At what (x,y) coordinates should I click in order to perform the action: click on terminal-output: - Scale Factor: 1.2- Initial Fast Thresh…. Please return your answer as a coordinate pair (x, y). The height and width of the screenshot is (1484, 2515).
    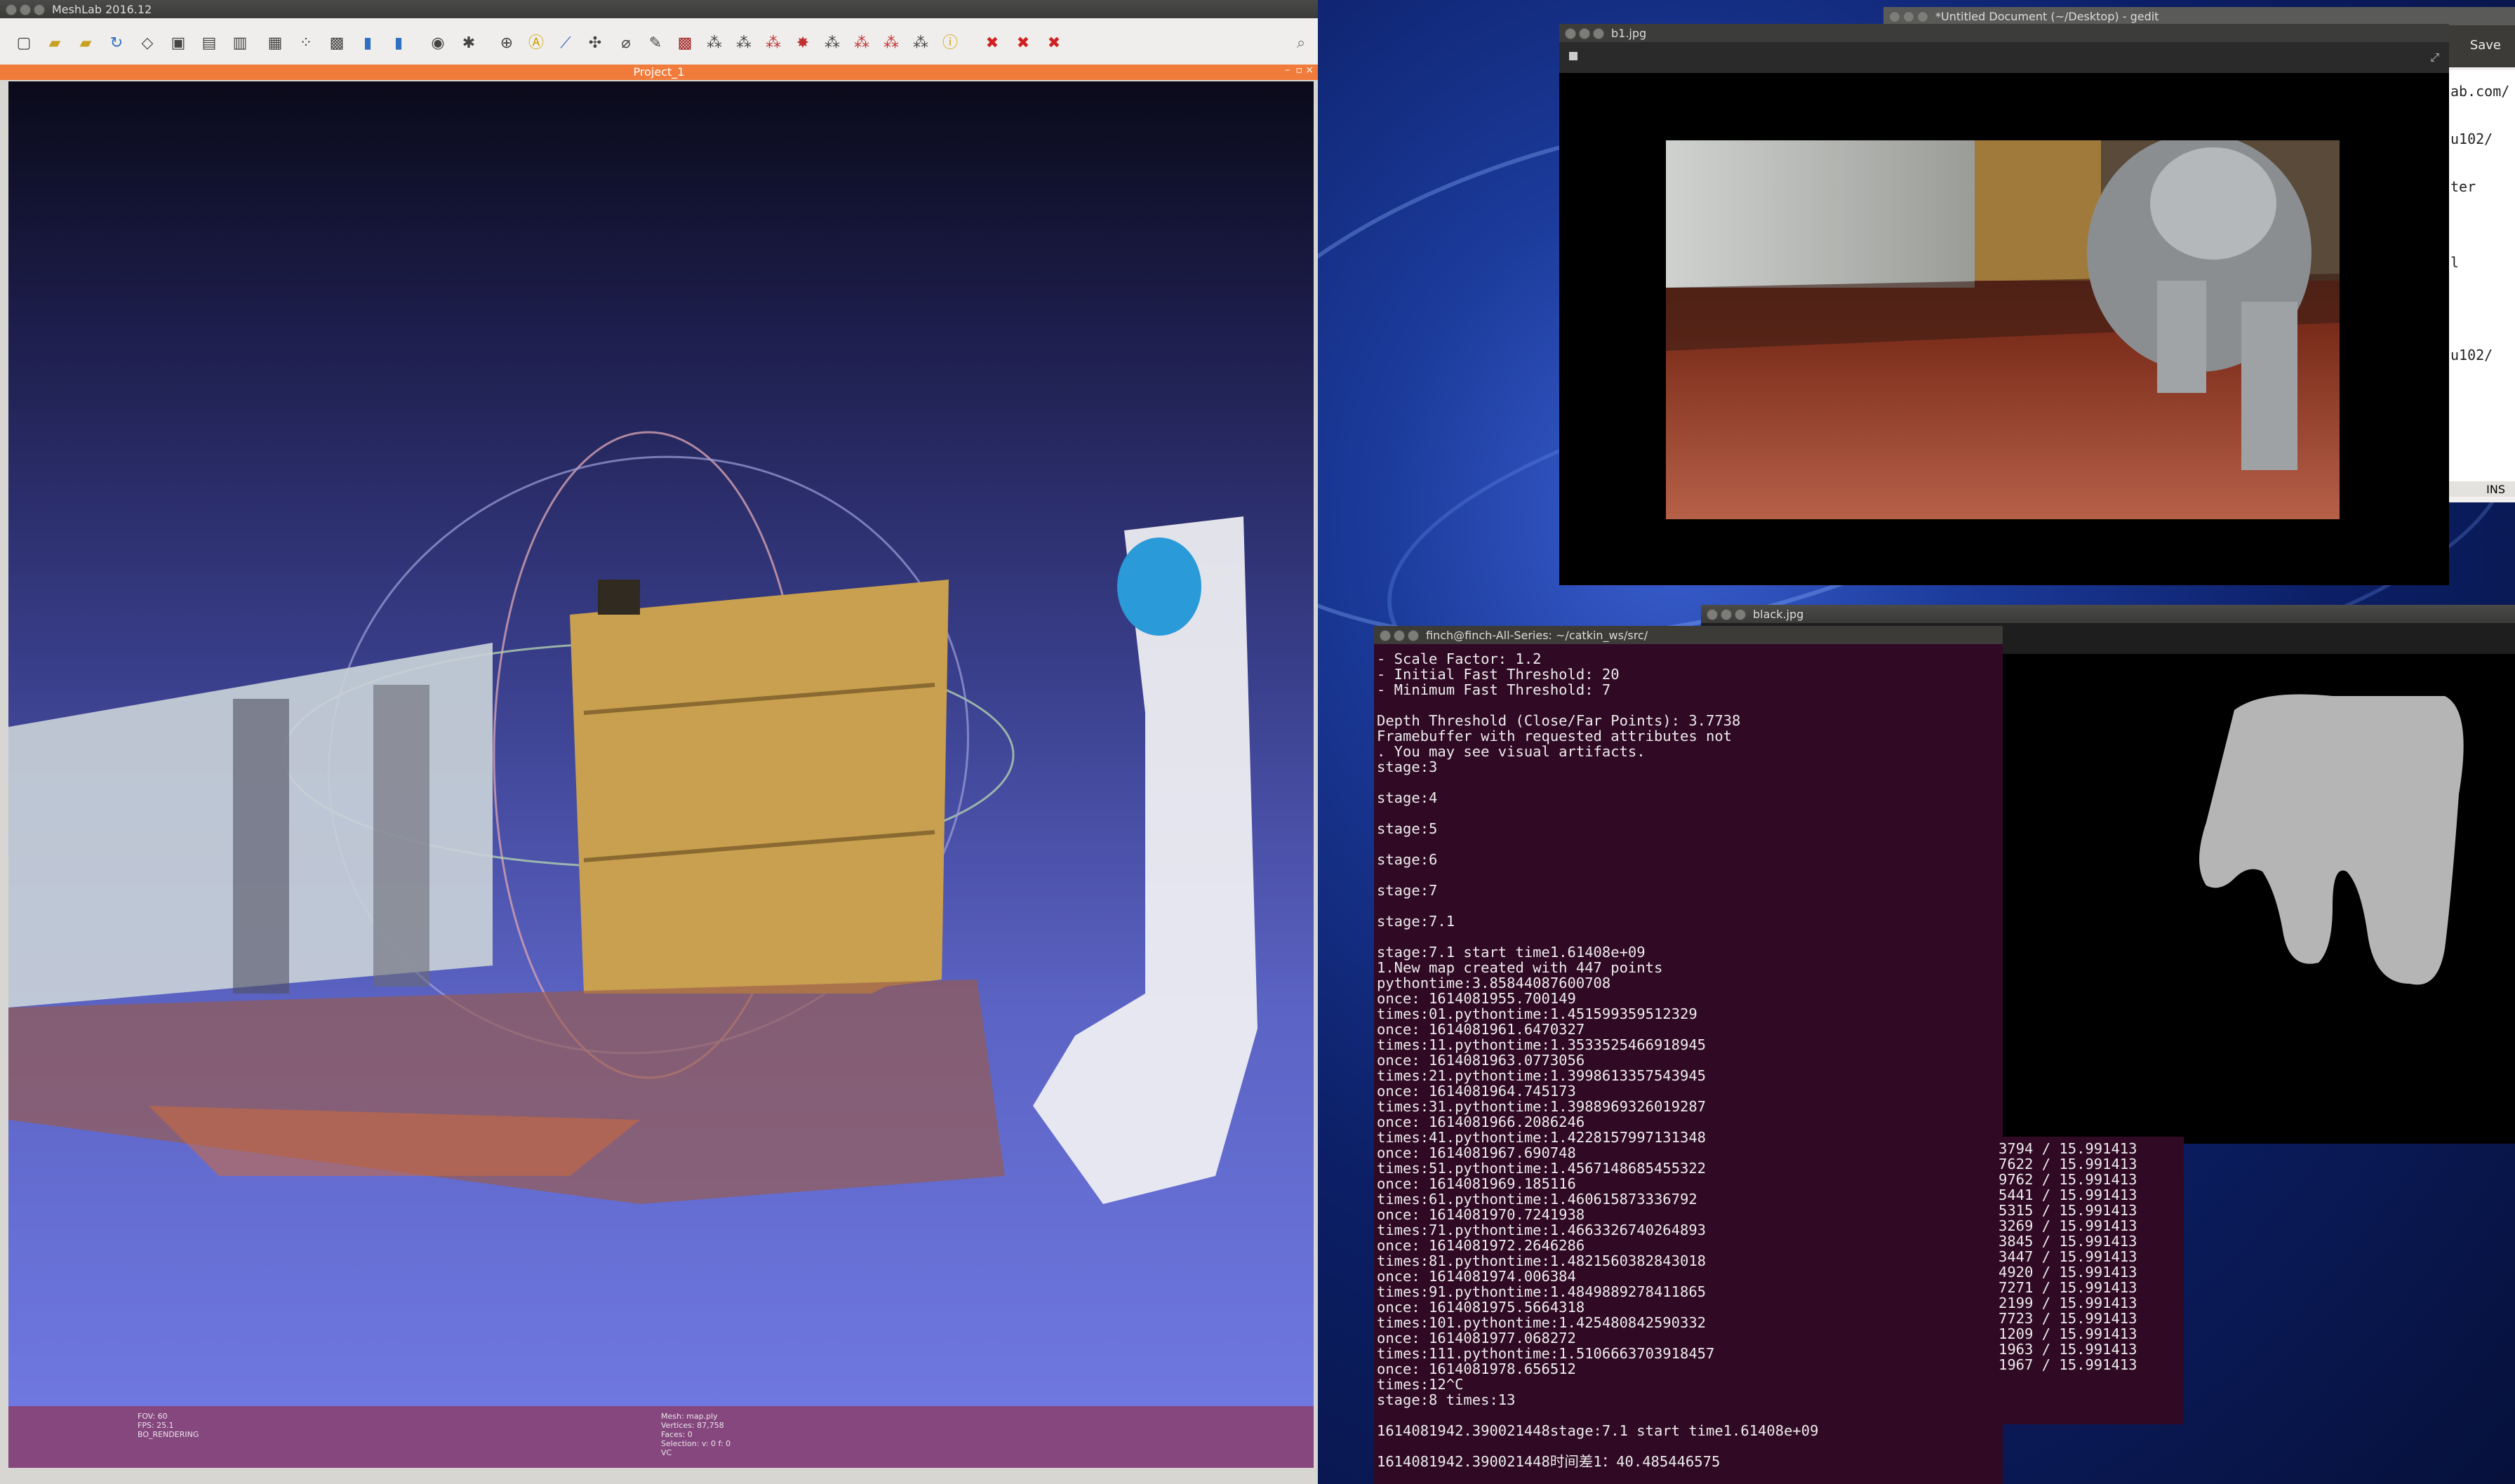
    Looking at the image, I should click on (1597, 1060).